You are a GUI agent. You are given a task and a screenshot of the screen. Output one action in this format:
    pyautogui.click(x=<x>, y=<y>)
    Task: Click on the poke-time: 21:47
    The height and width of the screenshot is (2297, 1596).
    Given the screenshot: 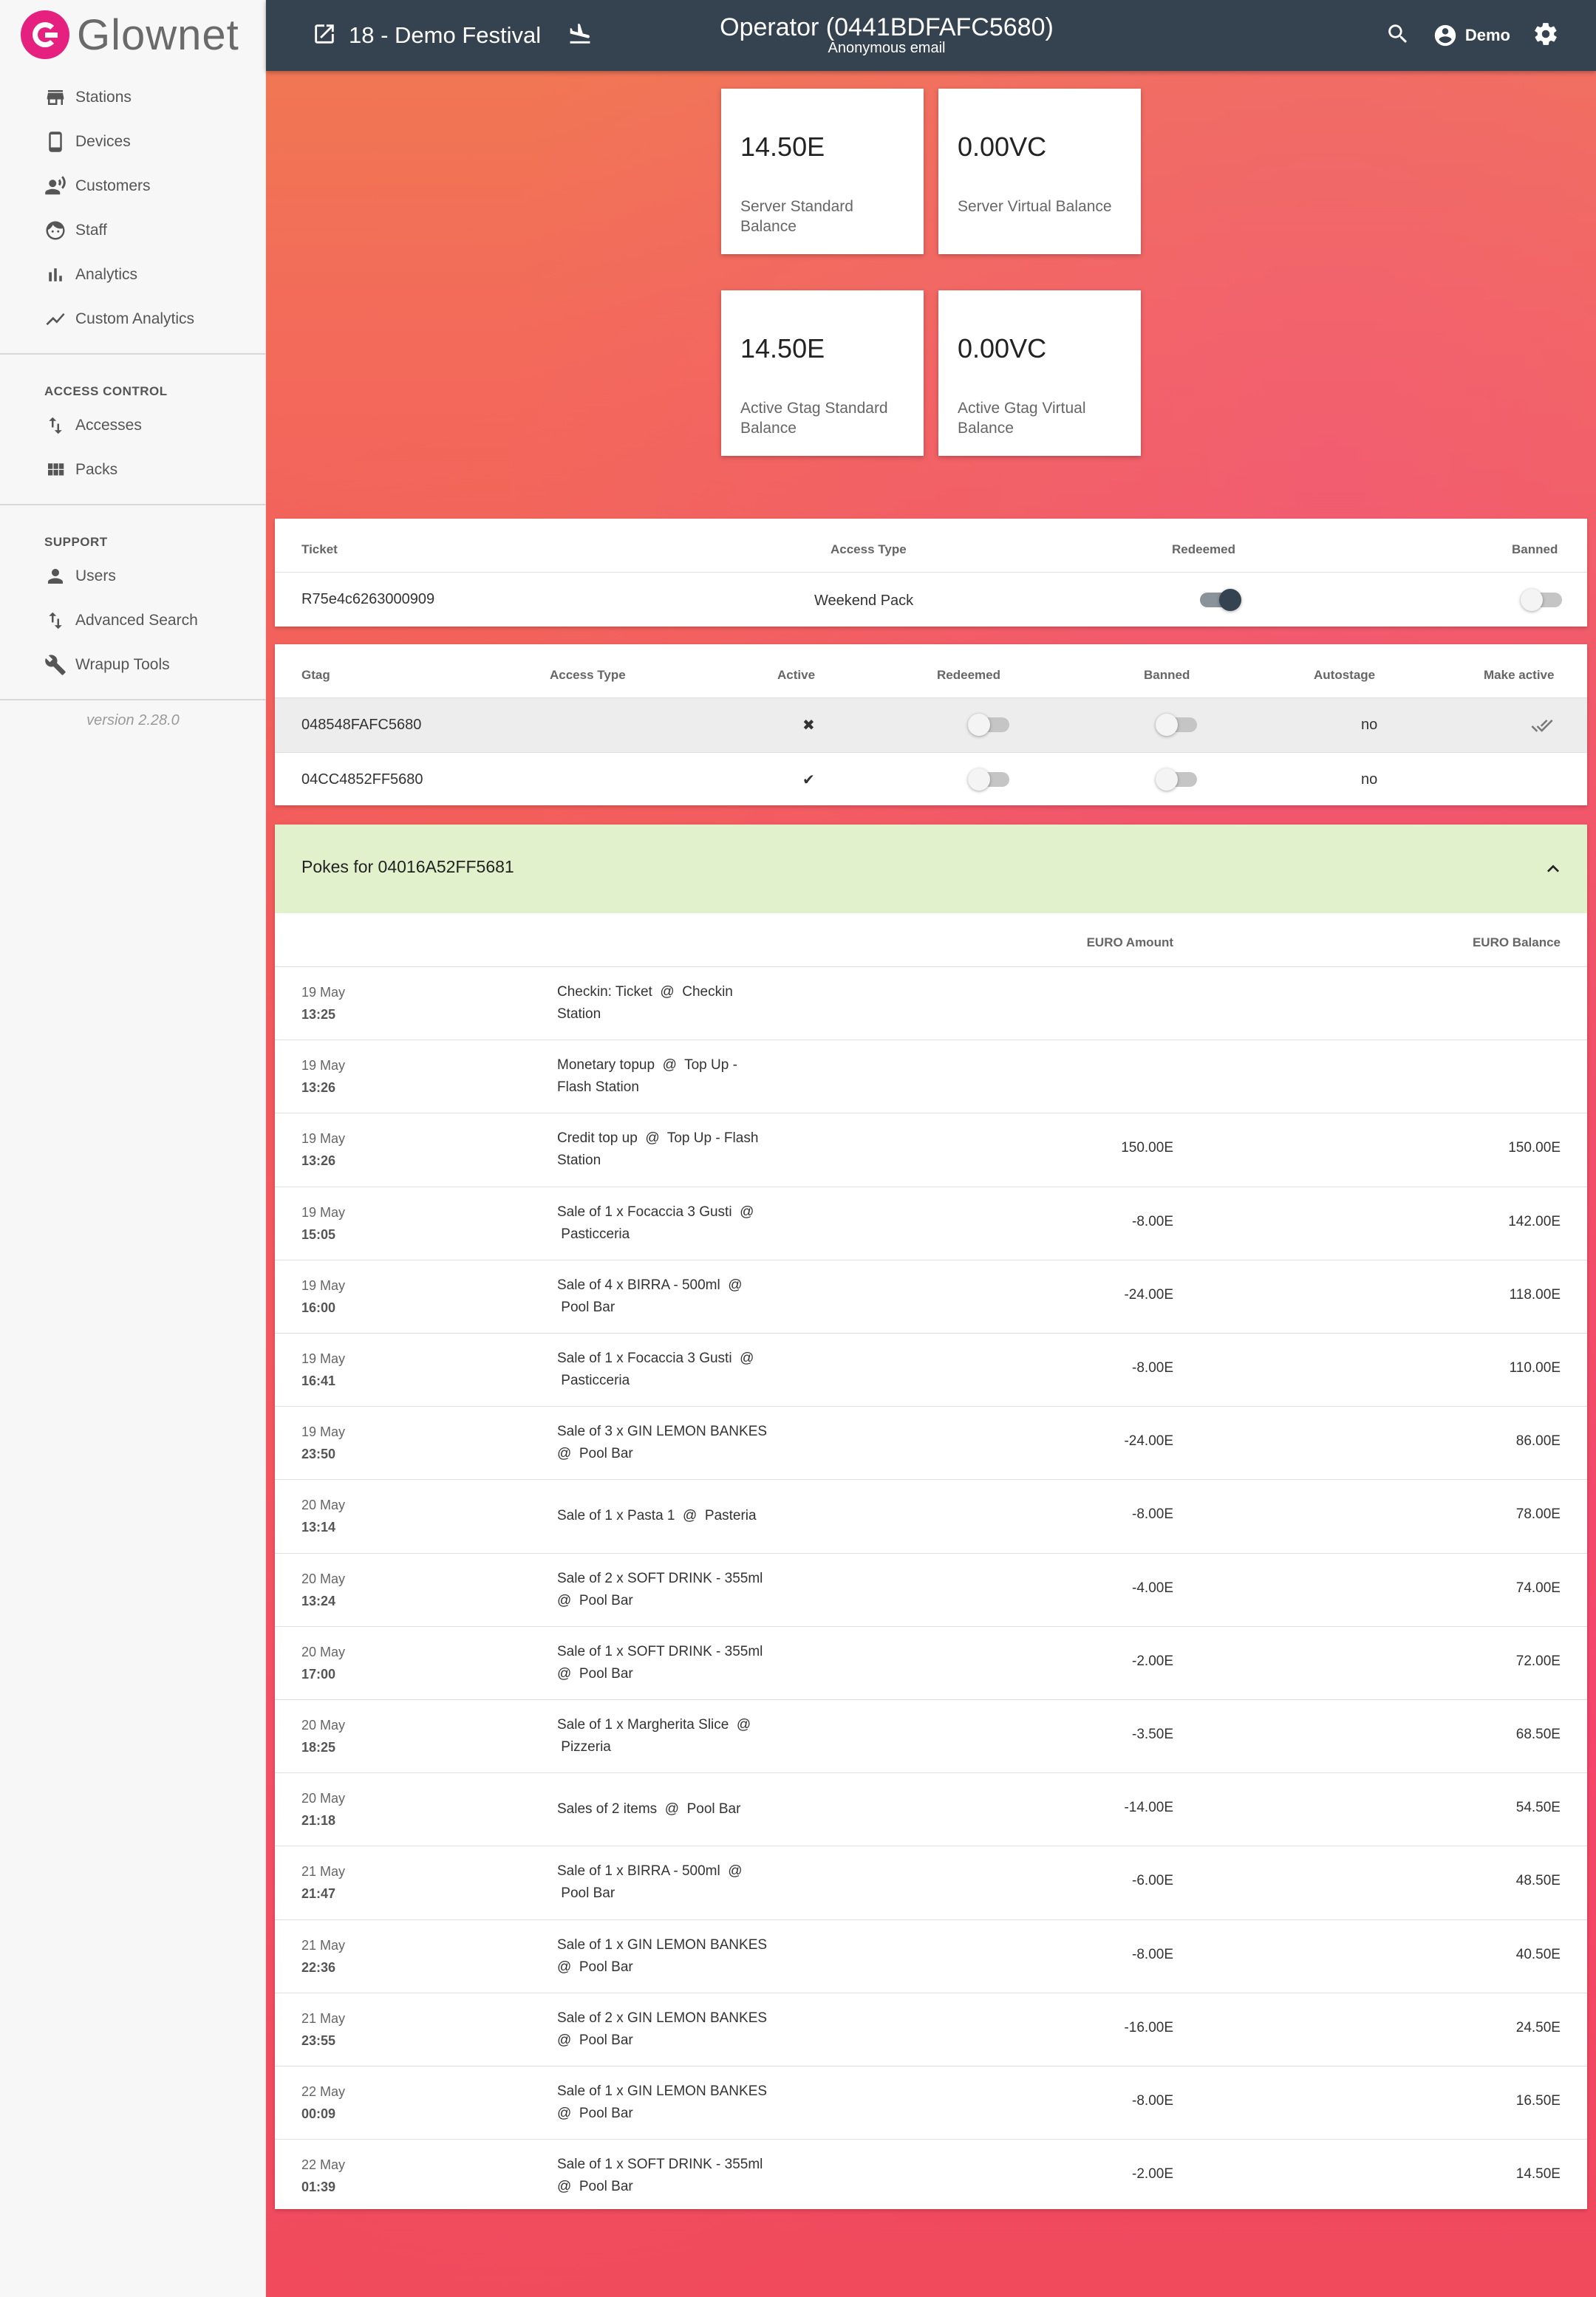 What is the action you would take?
    pyautogui.click(x=318, y=1894)
    